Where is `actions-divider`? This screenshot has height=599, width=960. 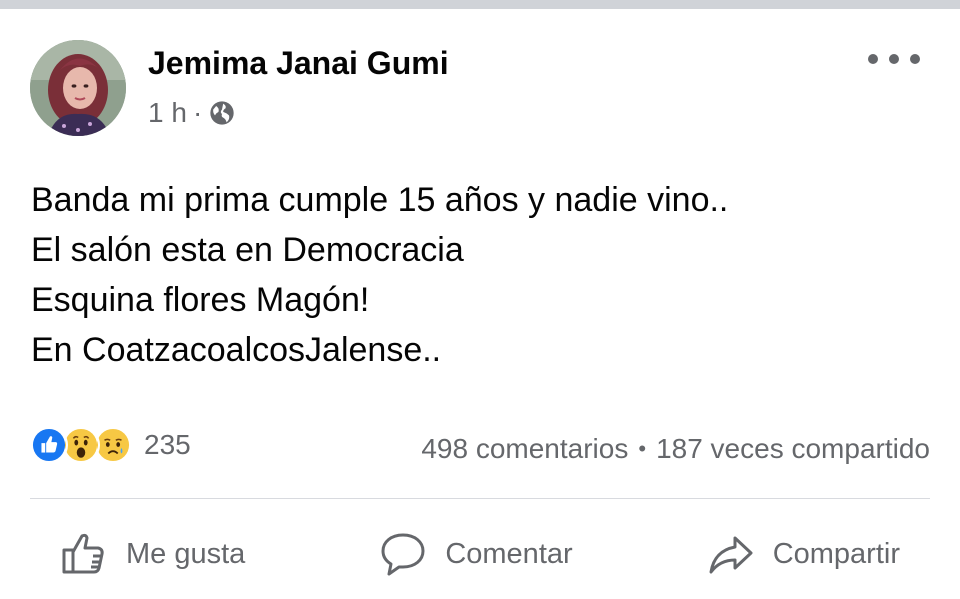 actions-divider is located at coordinates (480, 498).